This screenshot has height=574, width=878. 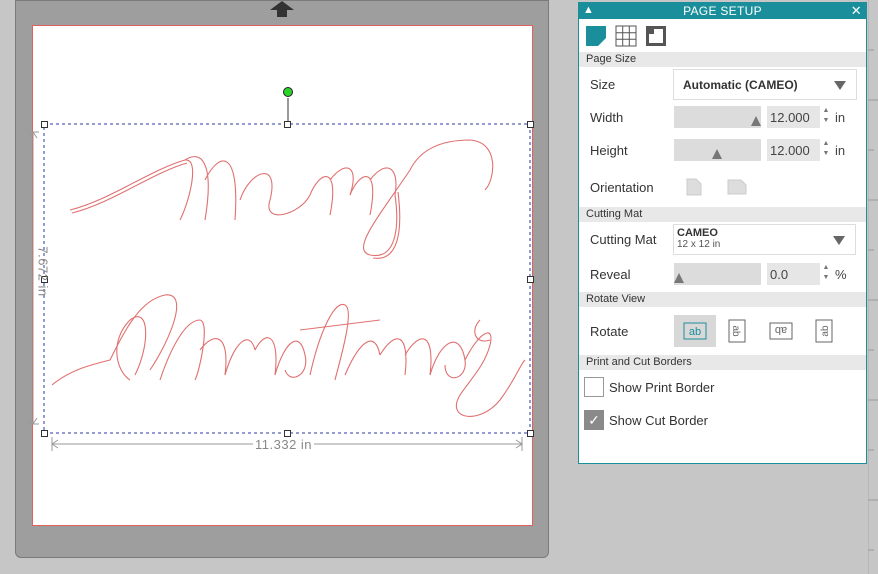 I want to click on resize-handle-top-right, so click(x=530, y=124).